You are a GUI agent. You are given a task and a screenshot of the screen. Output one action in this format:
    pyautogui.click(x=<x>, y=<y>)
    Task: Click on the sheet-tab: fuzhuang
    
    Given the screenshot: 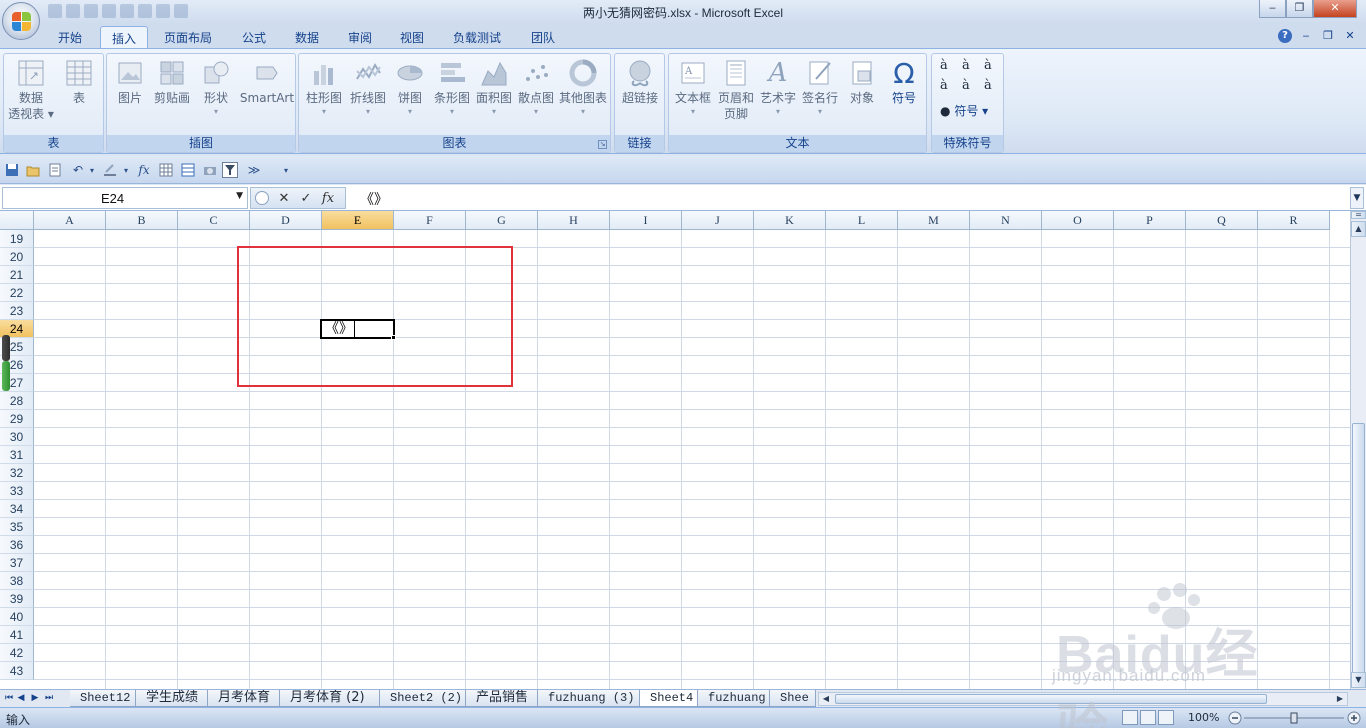 What is the action you would take?
    pyautogui.click(x=734, y=698)
    